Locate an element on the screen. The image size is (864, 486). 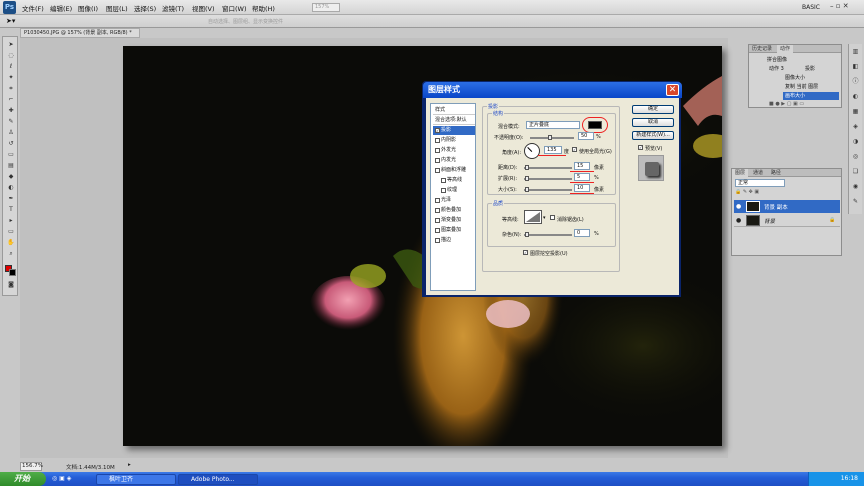
spread-slider is located at coordinates (548, 179).